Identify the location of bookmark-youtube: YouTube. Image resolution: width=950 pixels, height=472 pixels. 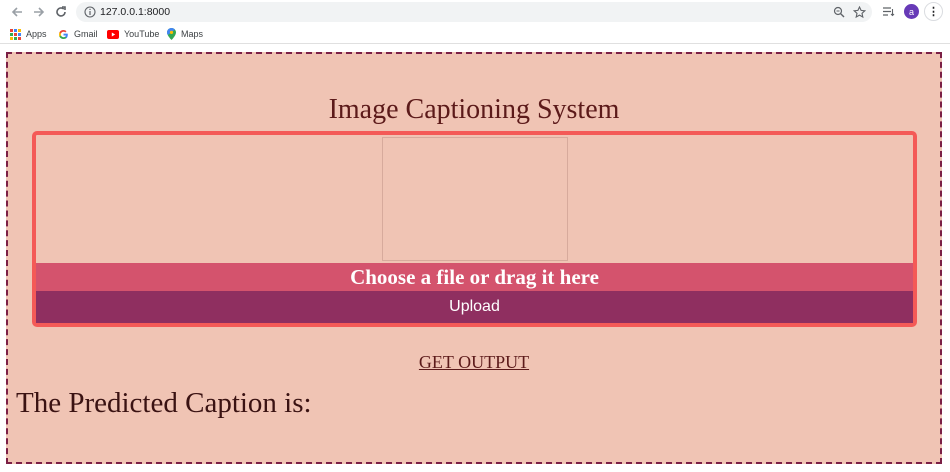
(133, 34).